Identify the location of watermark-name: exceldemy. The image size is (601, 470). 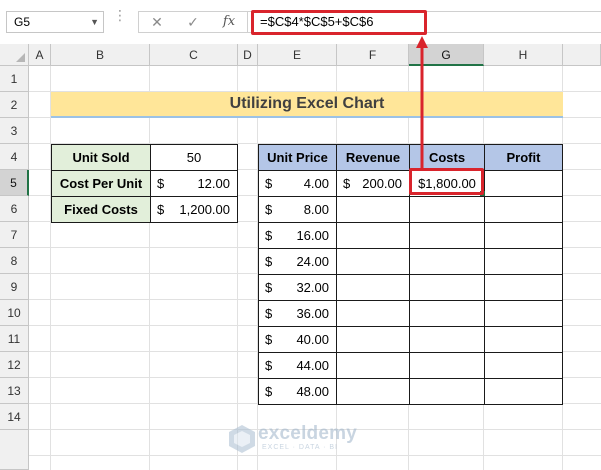
(307, 433).